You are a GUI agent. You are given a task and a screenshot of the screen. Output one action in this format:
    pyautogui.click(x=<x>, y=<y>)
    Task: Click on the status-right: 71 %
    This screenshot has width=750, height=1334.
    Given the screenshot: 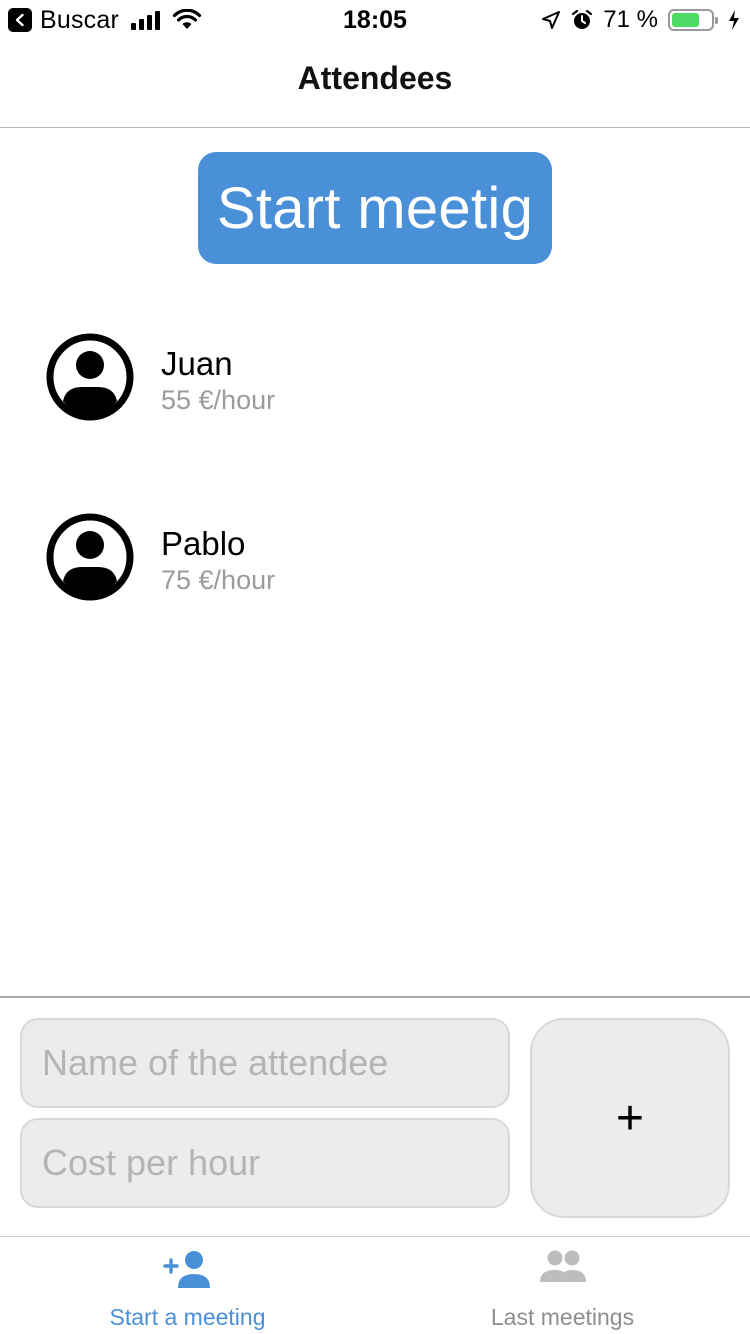 What is the action you would take?
    pyautogui.click(x=635, y=20)
    